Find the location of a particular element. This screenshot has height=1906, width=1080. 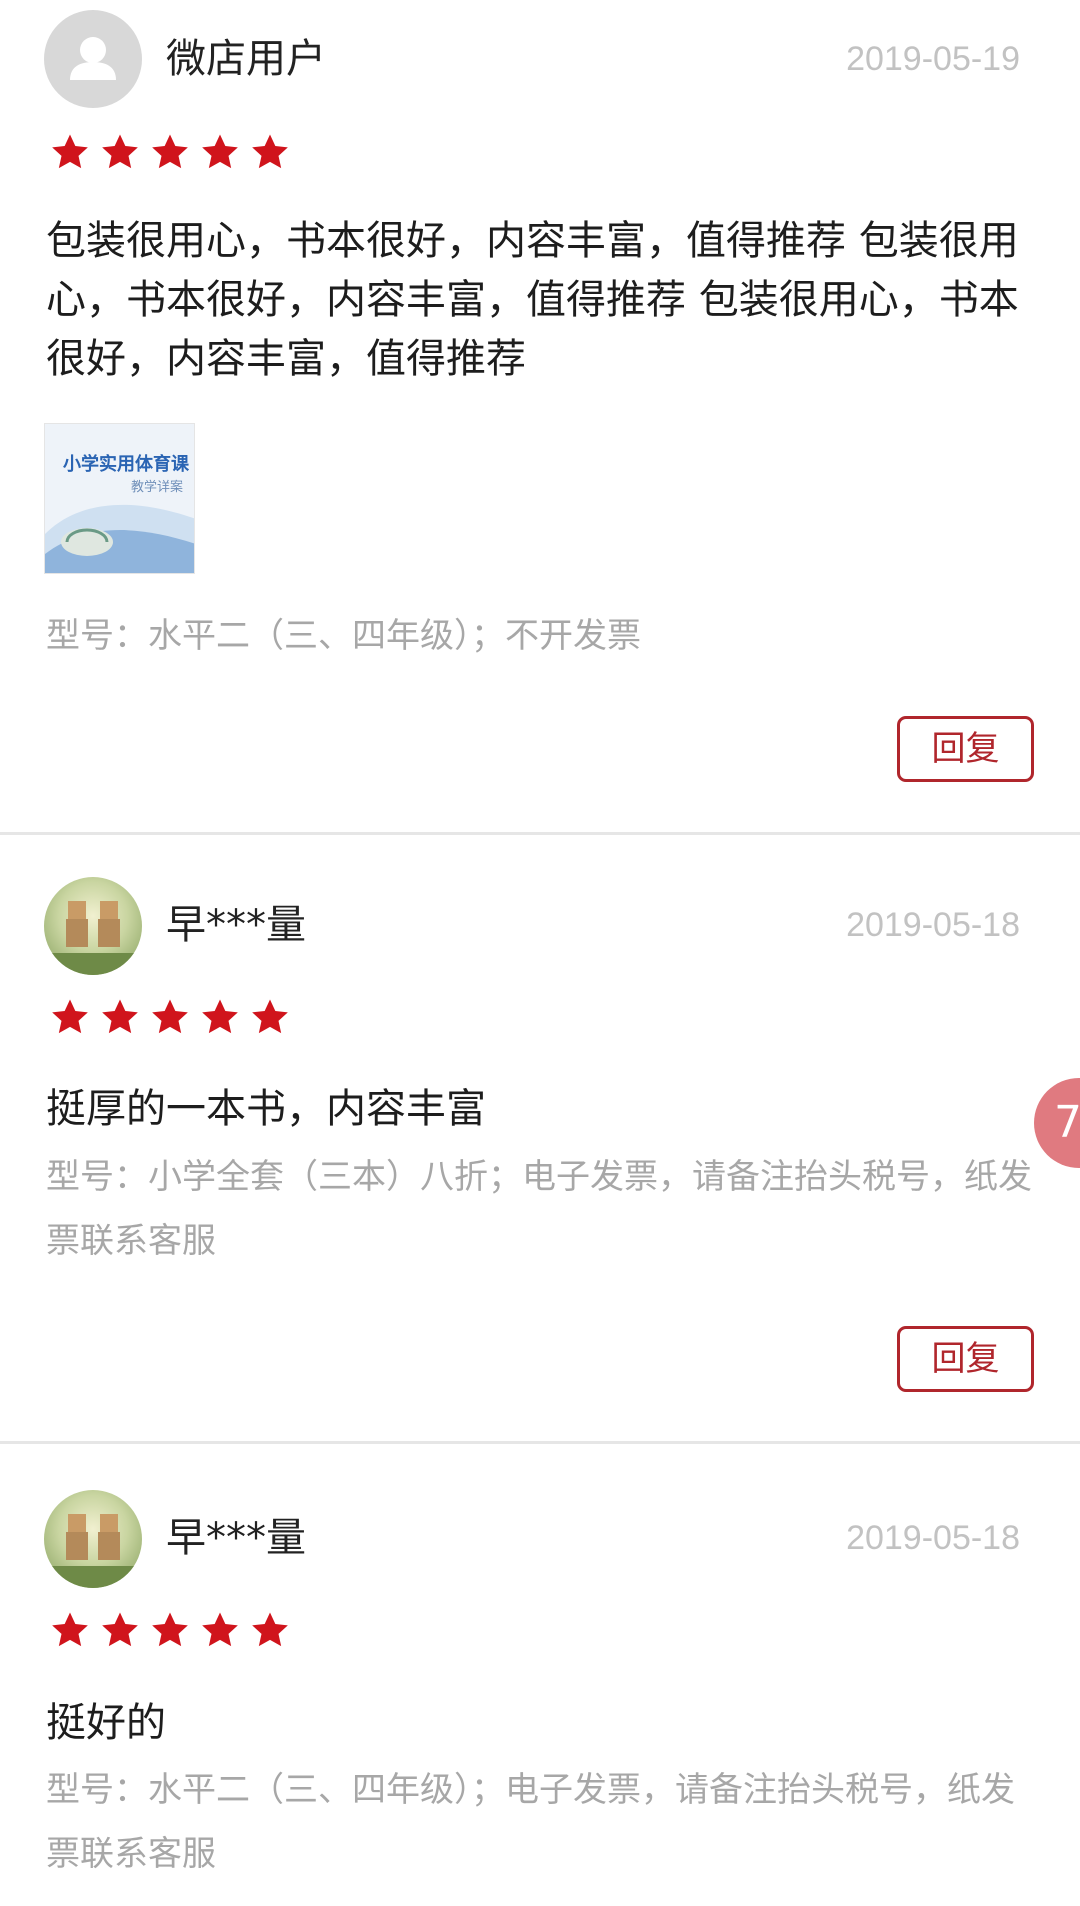

product-spec: 型号：小学全套（三本）八折；电子发票，请备注抬头税号，纸发票联系客服 is located at coordinates (539, 1209).